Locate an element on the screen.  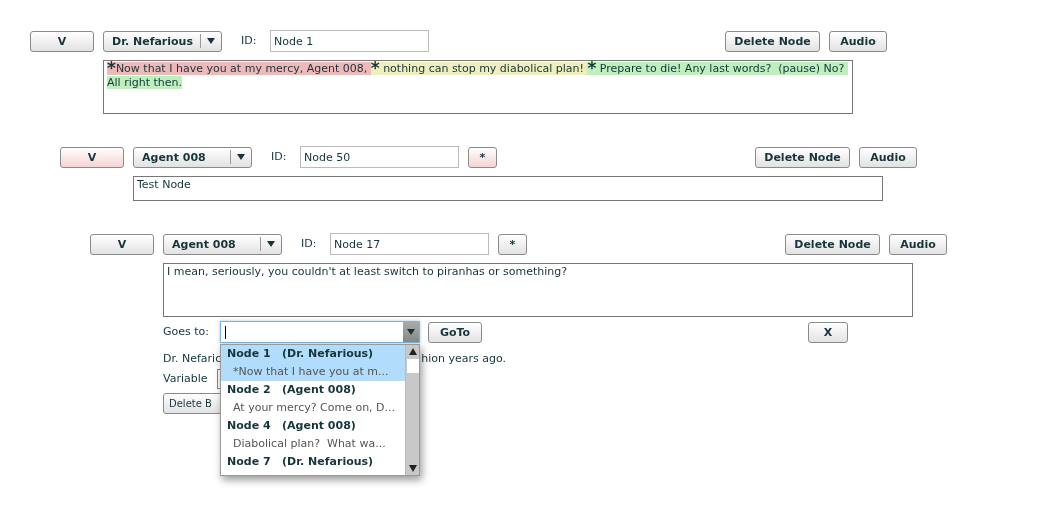
condition-text: Dr. Nefaric is located at coordinates (192, 358).